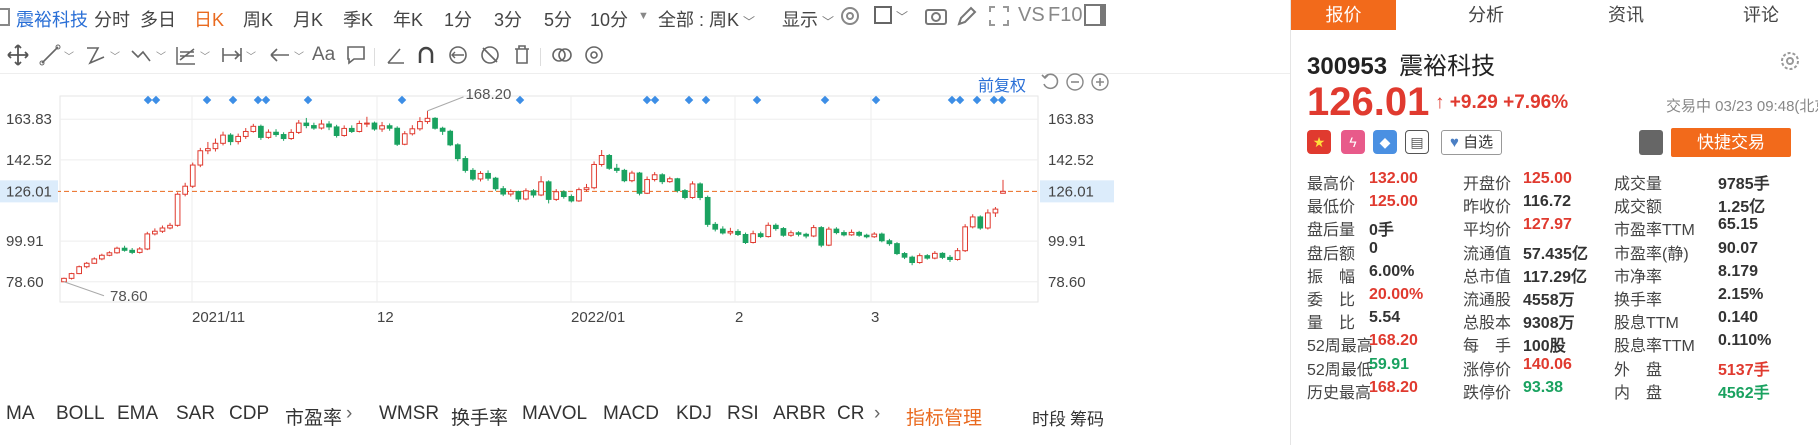 This screenshot has height=445, width=1818. What do you see at coordinates (323, 55) in the screenshot?
I see `text-tool: Aa` at bounding box center [323, 55].